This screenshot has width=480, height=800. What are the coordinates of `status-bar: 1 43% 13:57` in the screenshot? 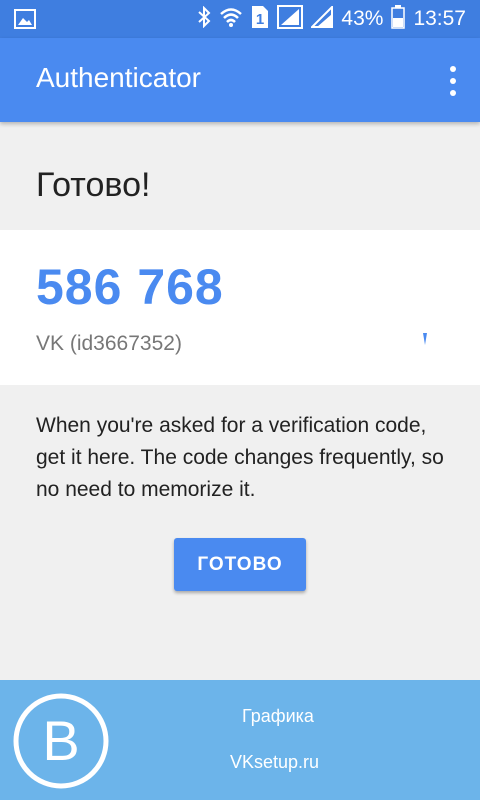 It's located at (240, 19).